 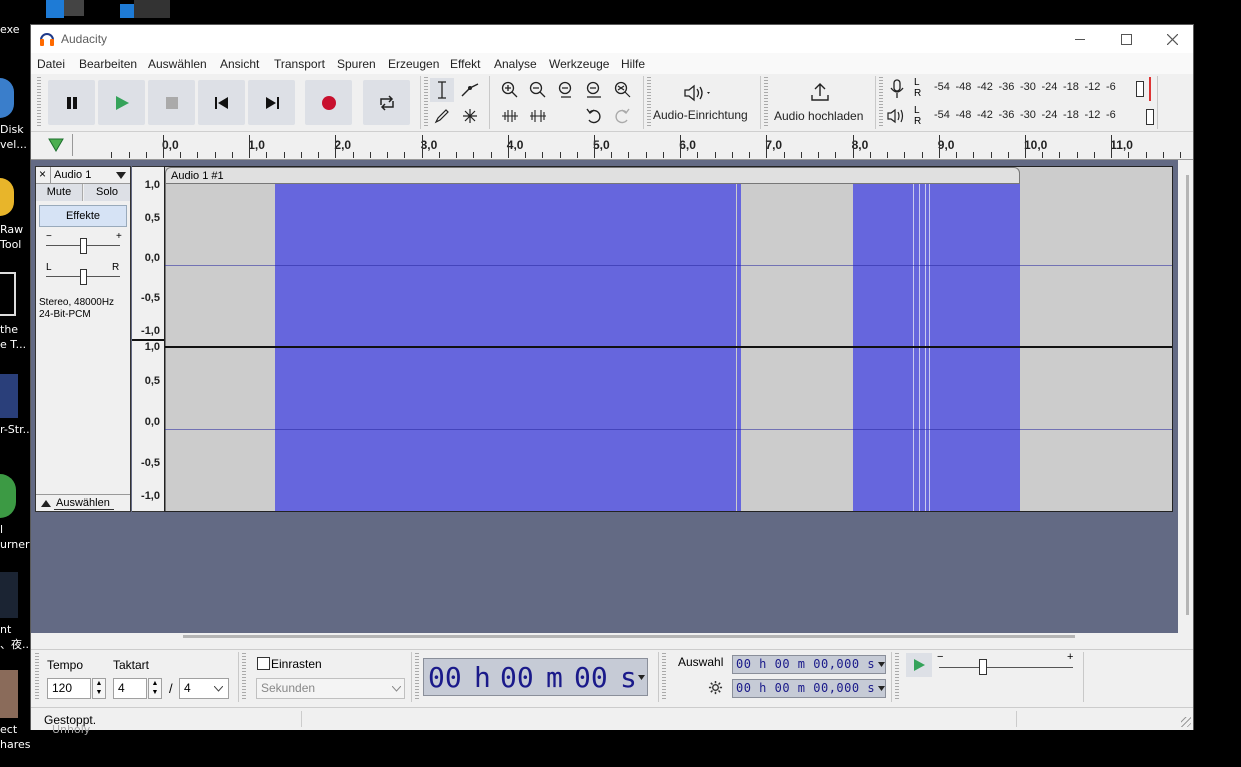 I want to click on title-bar: Audacity, so click(x=612, y=39).